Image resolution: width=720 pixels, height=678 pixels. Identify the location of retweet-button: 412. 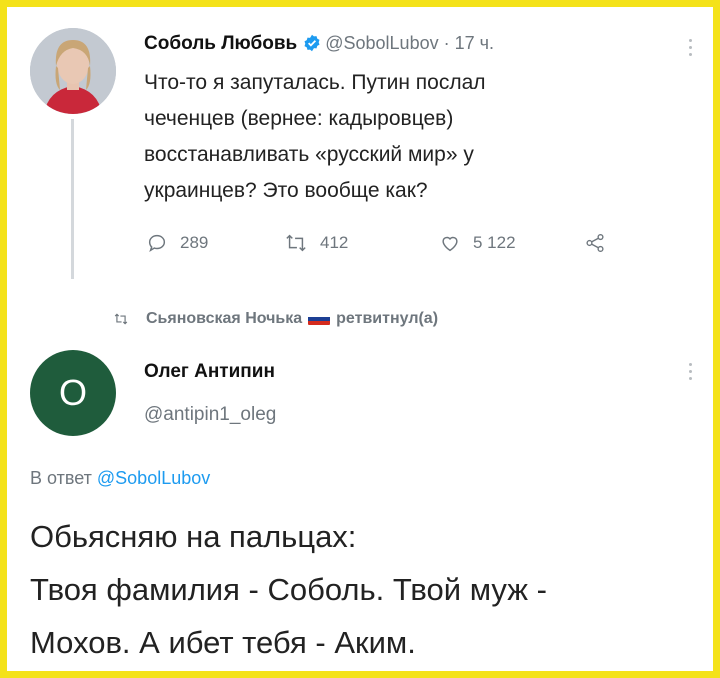
(316, 243).